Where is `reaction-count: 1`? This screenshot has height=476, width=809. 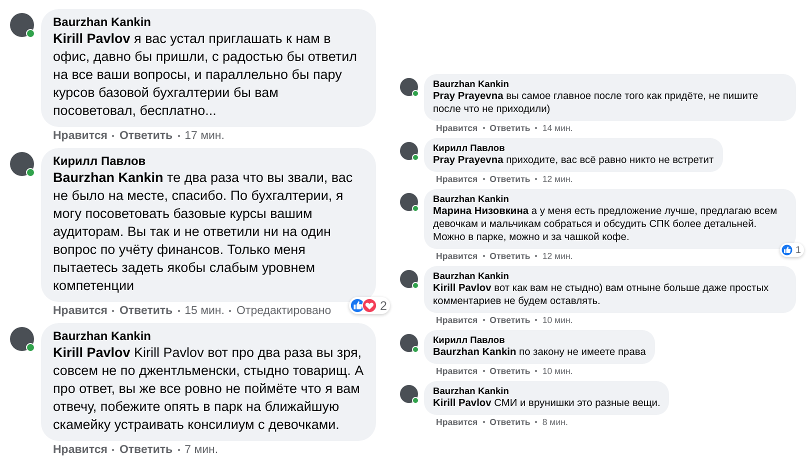 reaction-count: 1 is located at coordinates (798, 250).